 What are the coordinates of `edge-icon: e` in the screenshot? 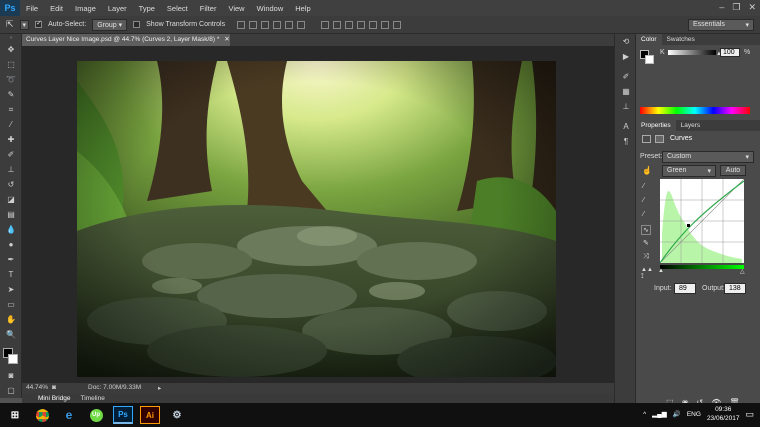 It's located at (69, 415).